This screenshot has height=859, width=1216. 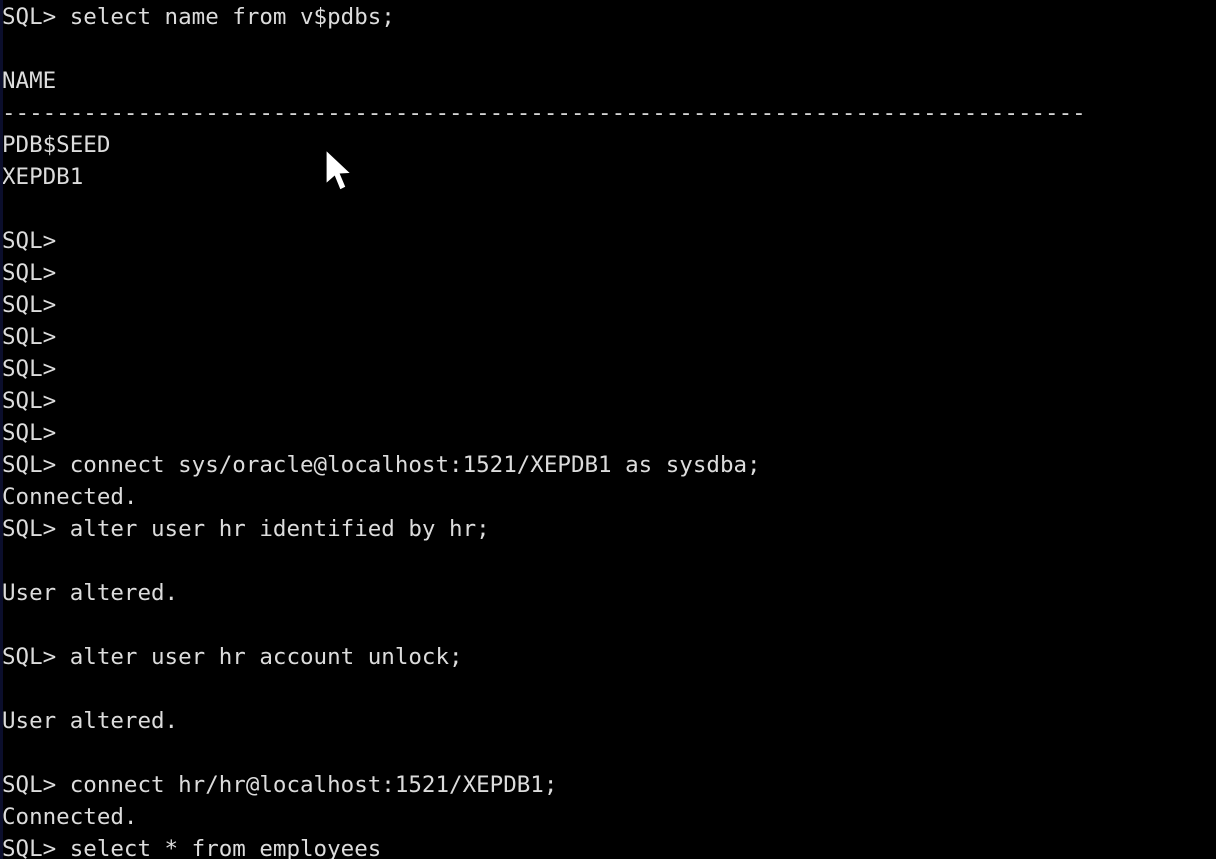 I want to click on terminal-command-line: SQL> select name from v$pdbs;, so click(x=198, y=17).